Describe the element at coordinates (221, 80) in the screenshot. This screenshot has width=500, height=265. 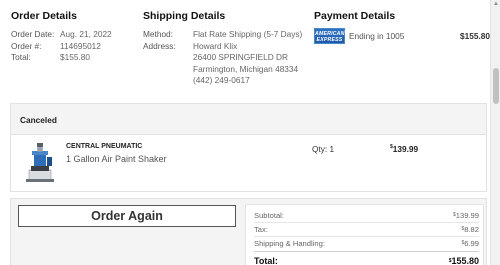
I see `address-phone: (442) 249-0617` at that location.